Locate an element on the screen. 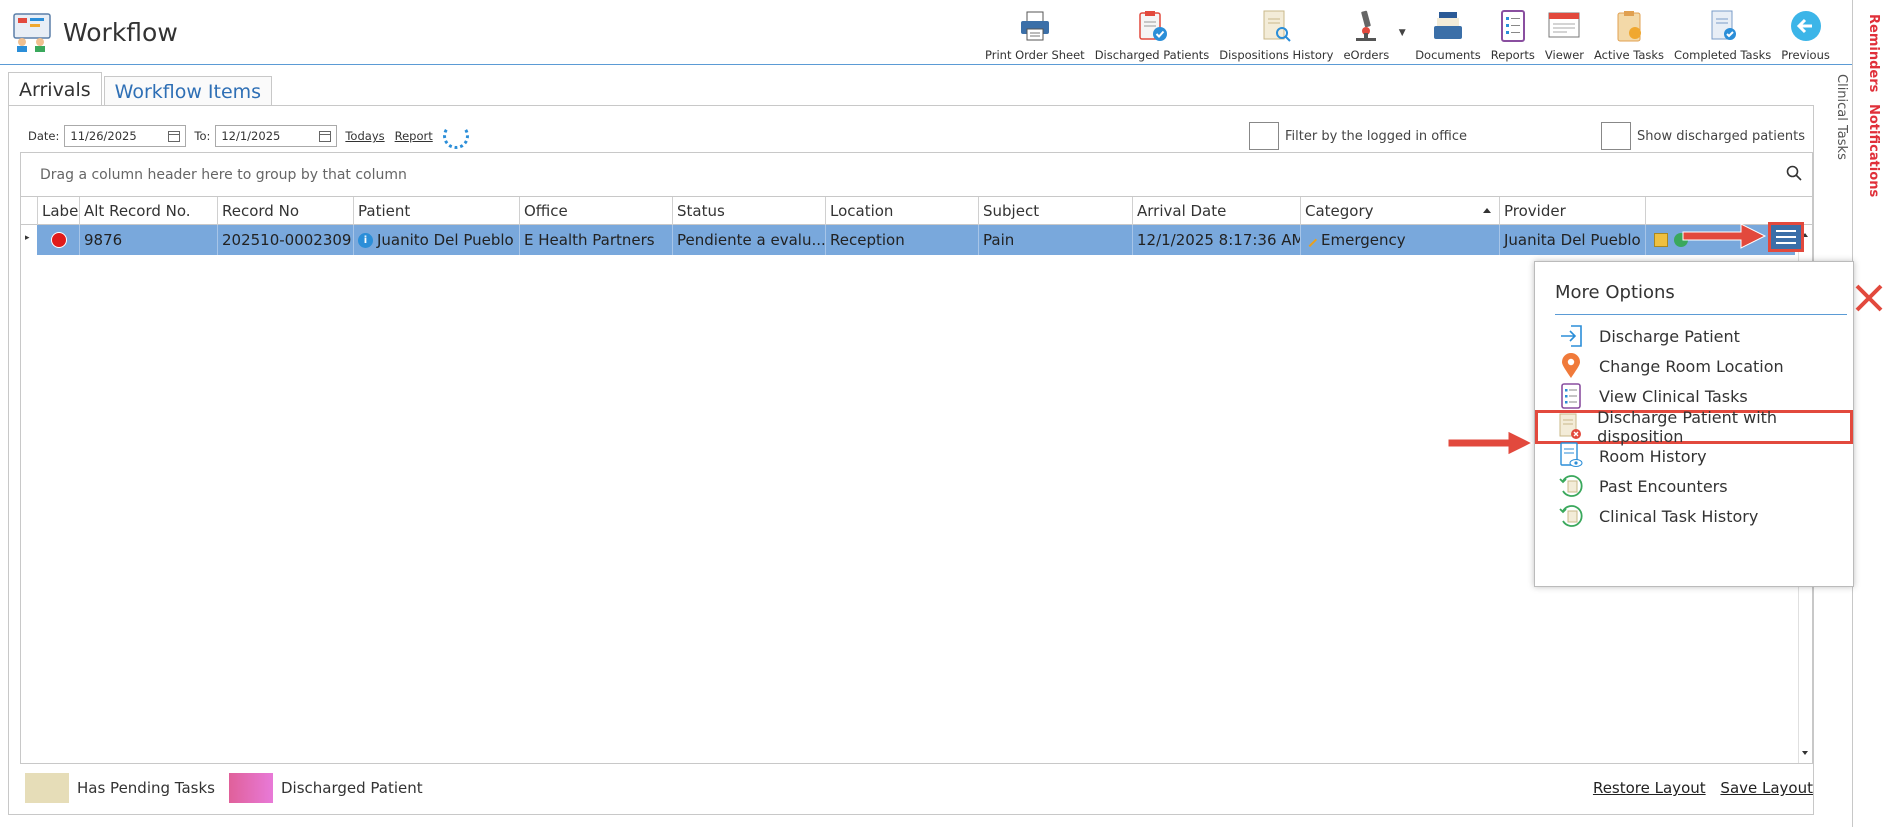 This screenshot has width=1893, height=827. row-expand-icon: ▸ is located at coordinates (27, 238).